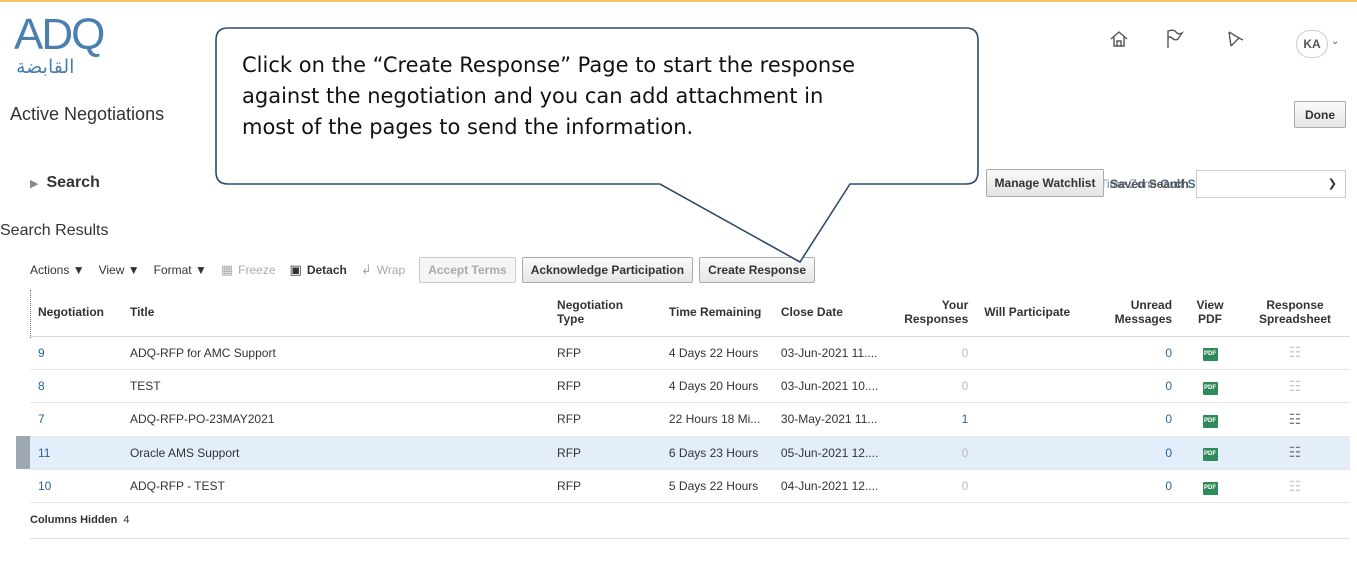  Describe the element at coordinates (45, 67) in the screenshot. I see `logo-arabic-text: القابضة` at that location.